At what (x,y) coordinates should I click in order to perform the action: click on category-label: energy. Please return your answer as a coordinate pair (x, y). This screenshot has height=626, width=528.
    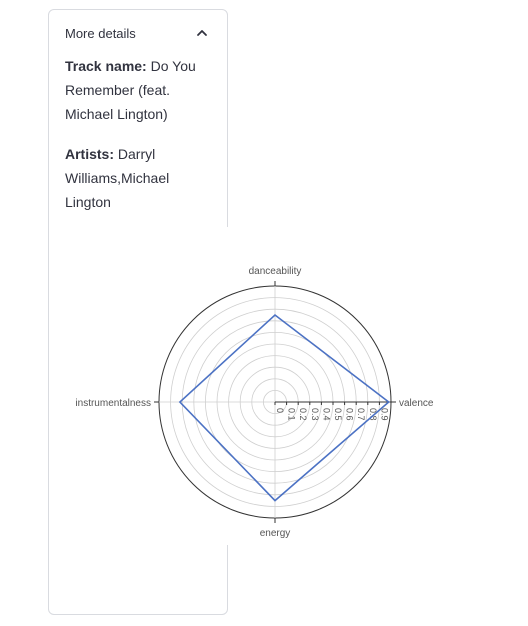
    Looking at the image, I should click on (275, 533).